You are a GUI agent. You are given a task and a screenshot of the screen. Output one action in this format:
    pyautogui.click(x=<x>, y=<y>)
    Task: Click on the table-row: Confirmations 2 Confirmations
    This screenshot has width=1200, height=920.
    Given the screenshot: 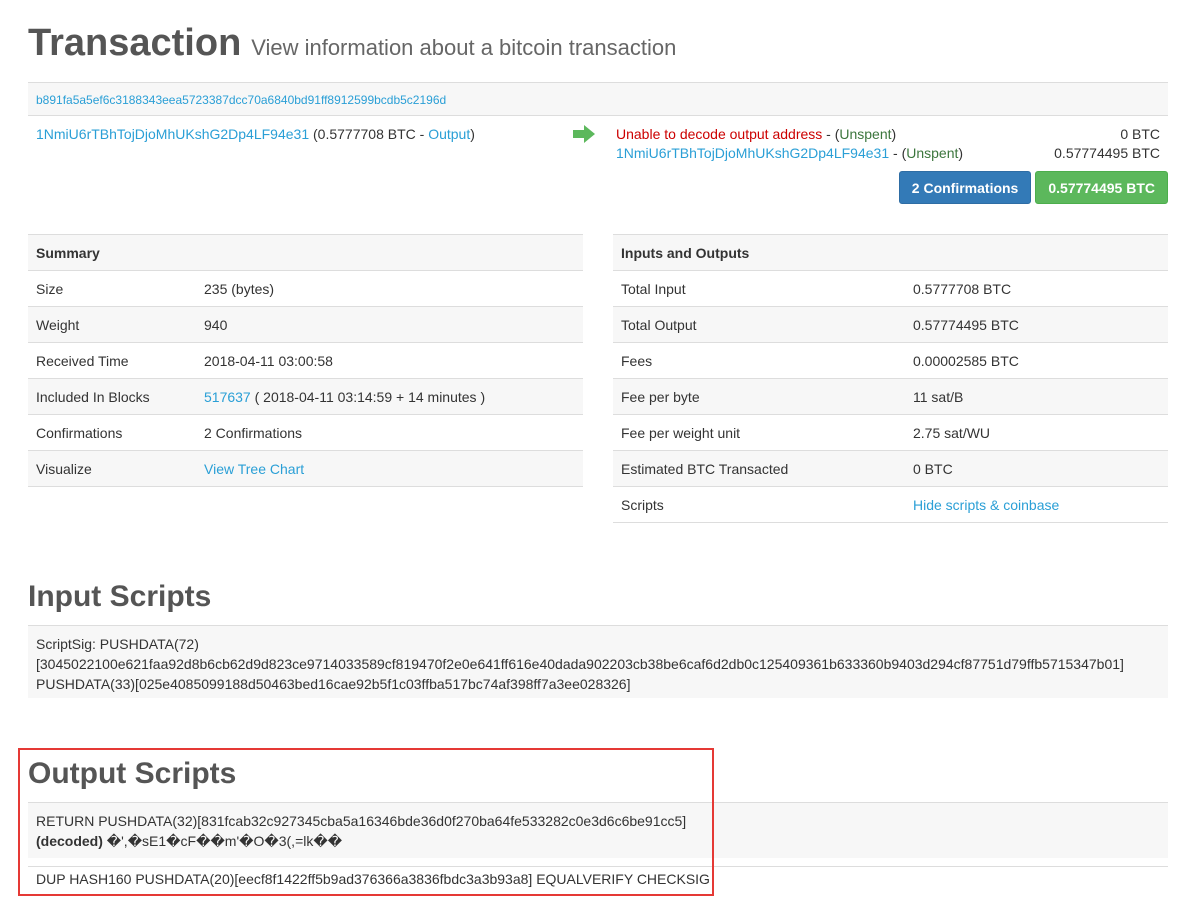 What is the action you would take?
    pyautogui.click(x=305, y=432)
    